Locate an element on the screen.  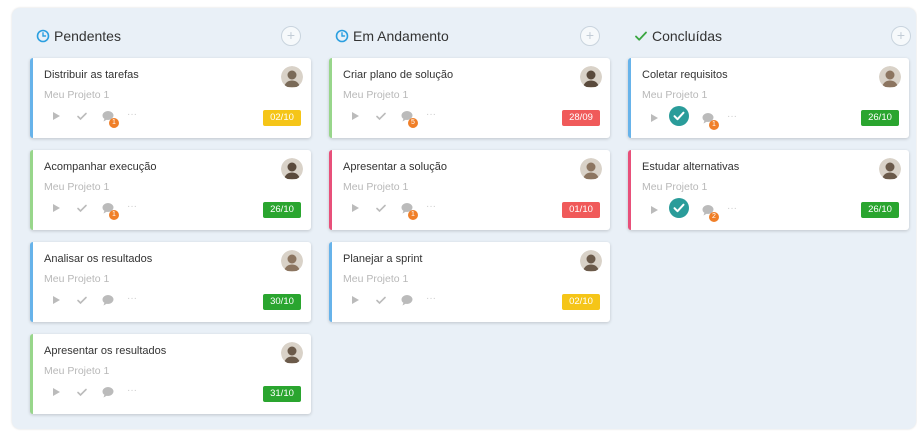
column-header: Concluídas + is located at coordinates (760, 36).